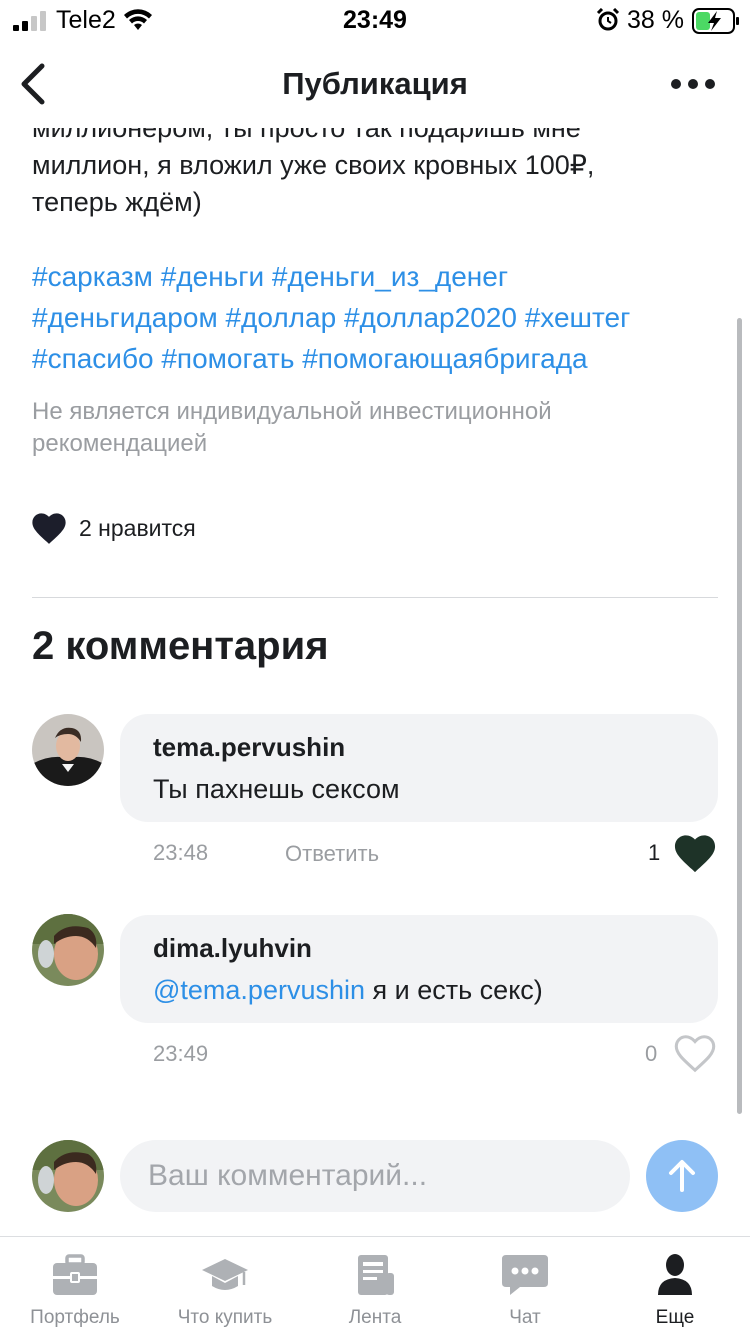  Describe the element at coordinates (120, 443) in the screenshot. I see `disclaimer-line: рекомендацией` at that location.